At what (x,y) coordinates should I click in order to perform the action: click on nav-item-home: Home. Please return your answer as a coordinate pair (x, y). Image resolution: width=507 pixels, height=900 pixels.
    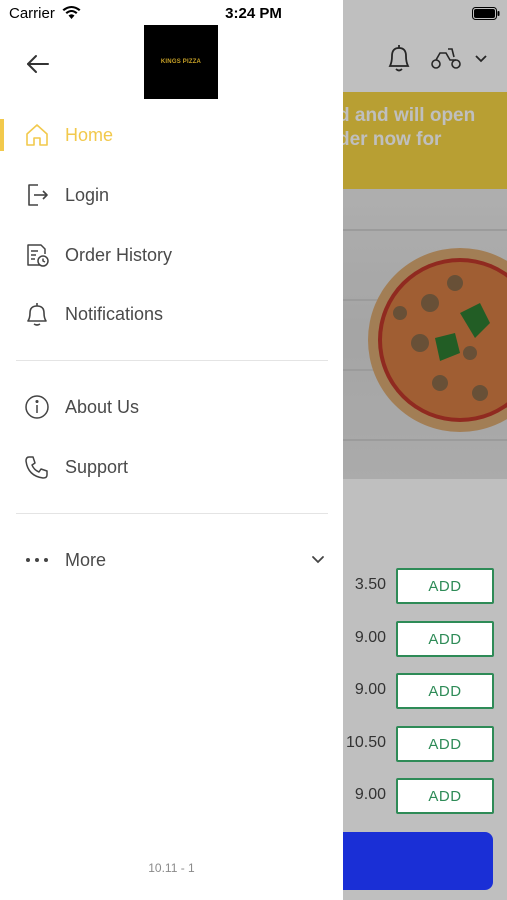
    Looking at the image, I should click on (171, 135).